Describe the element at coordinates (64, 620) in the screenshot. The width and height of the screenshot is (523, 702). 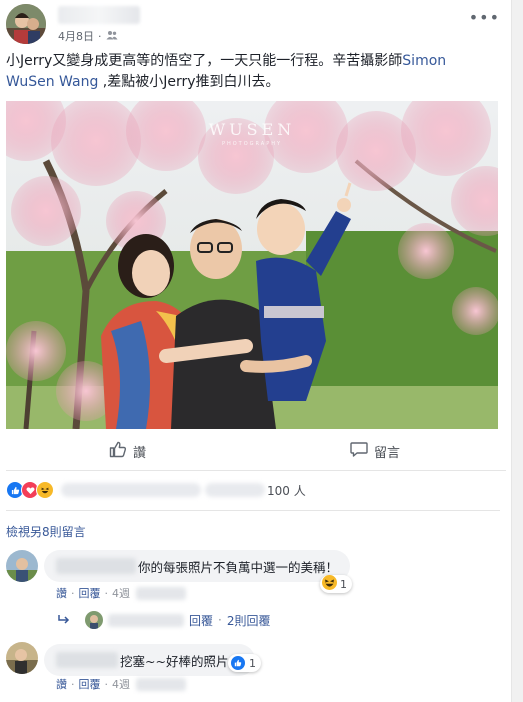
I see `reply-arrow-icon` at that location.